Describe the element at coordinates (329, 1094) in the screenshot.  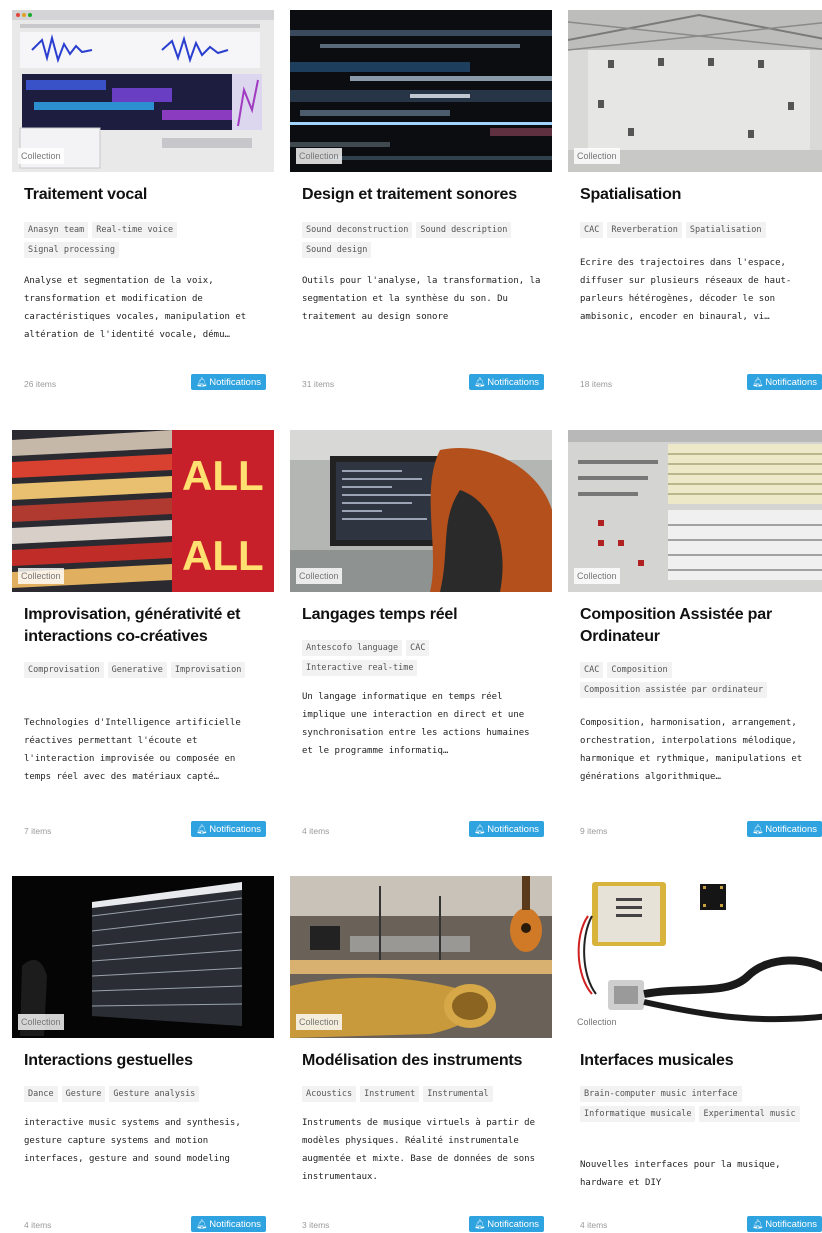
I see `tag: Acoustics` at that location.